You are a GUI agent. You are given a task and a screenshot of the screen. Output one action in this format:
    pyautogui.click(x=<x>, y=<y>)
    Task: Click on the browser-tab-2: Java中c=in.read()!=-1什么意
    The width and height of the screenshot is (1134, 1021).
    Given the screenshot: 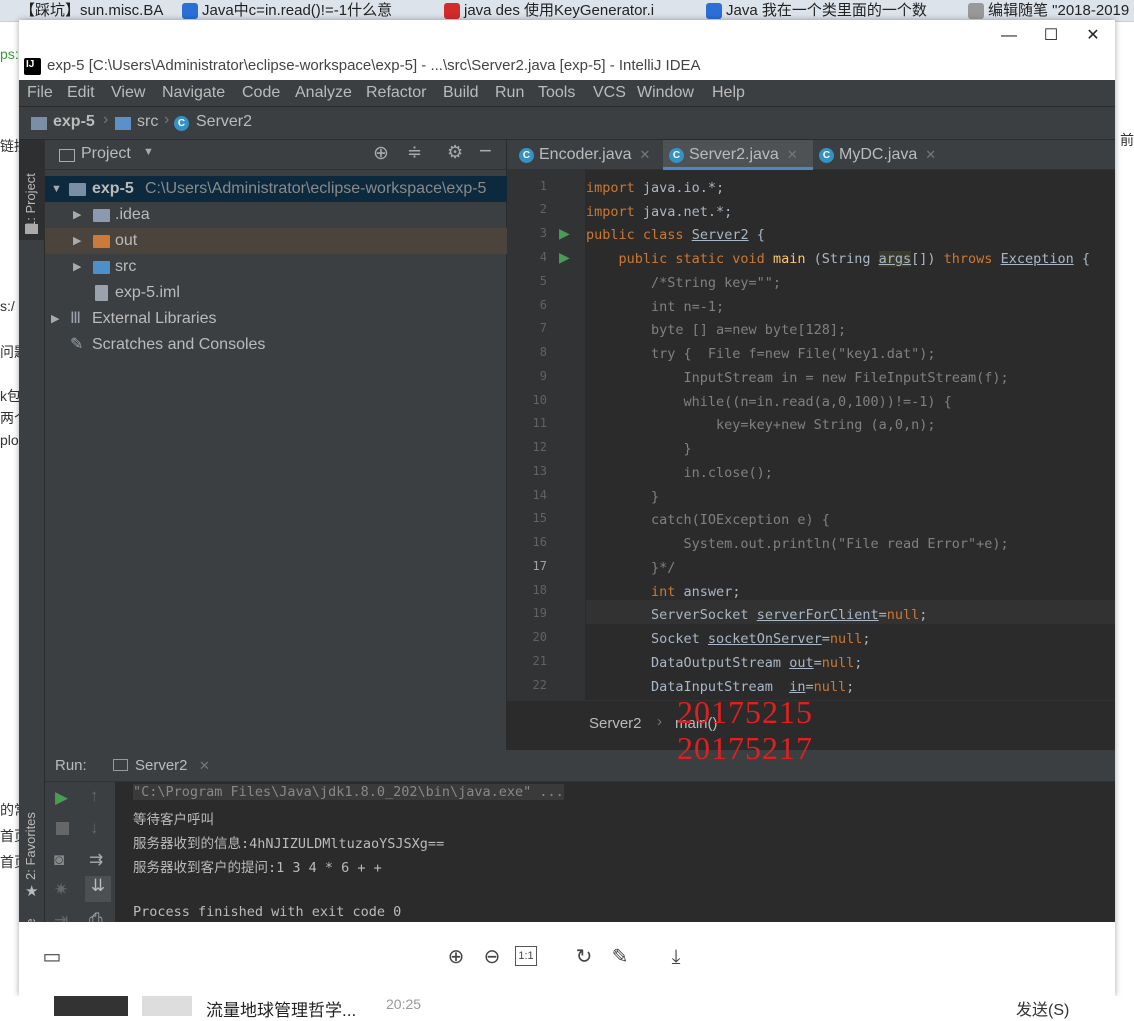 What is the action you would take?
    pyautogui.click(x=296, y=11)
    